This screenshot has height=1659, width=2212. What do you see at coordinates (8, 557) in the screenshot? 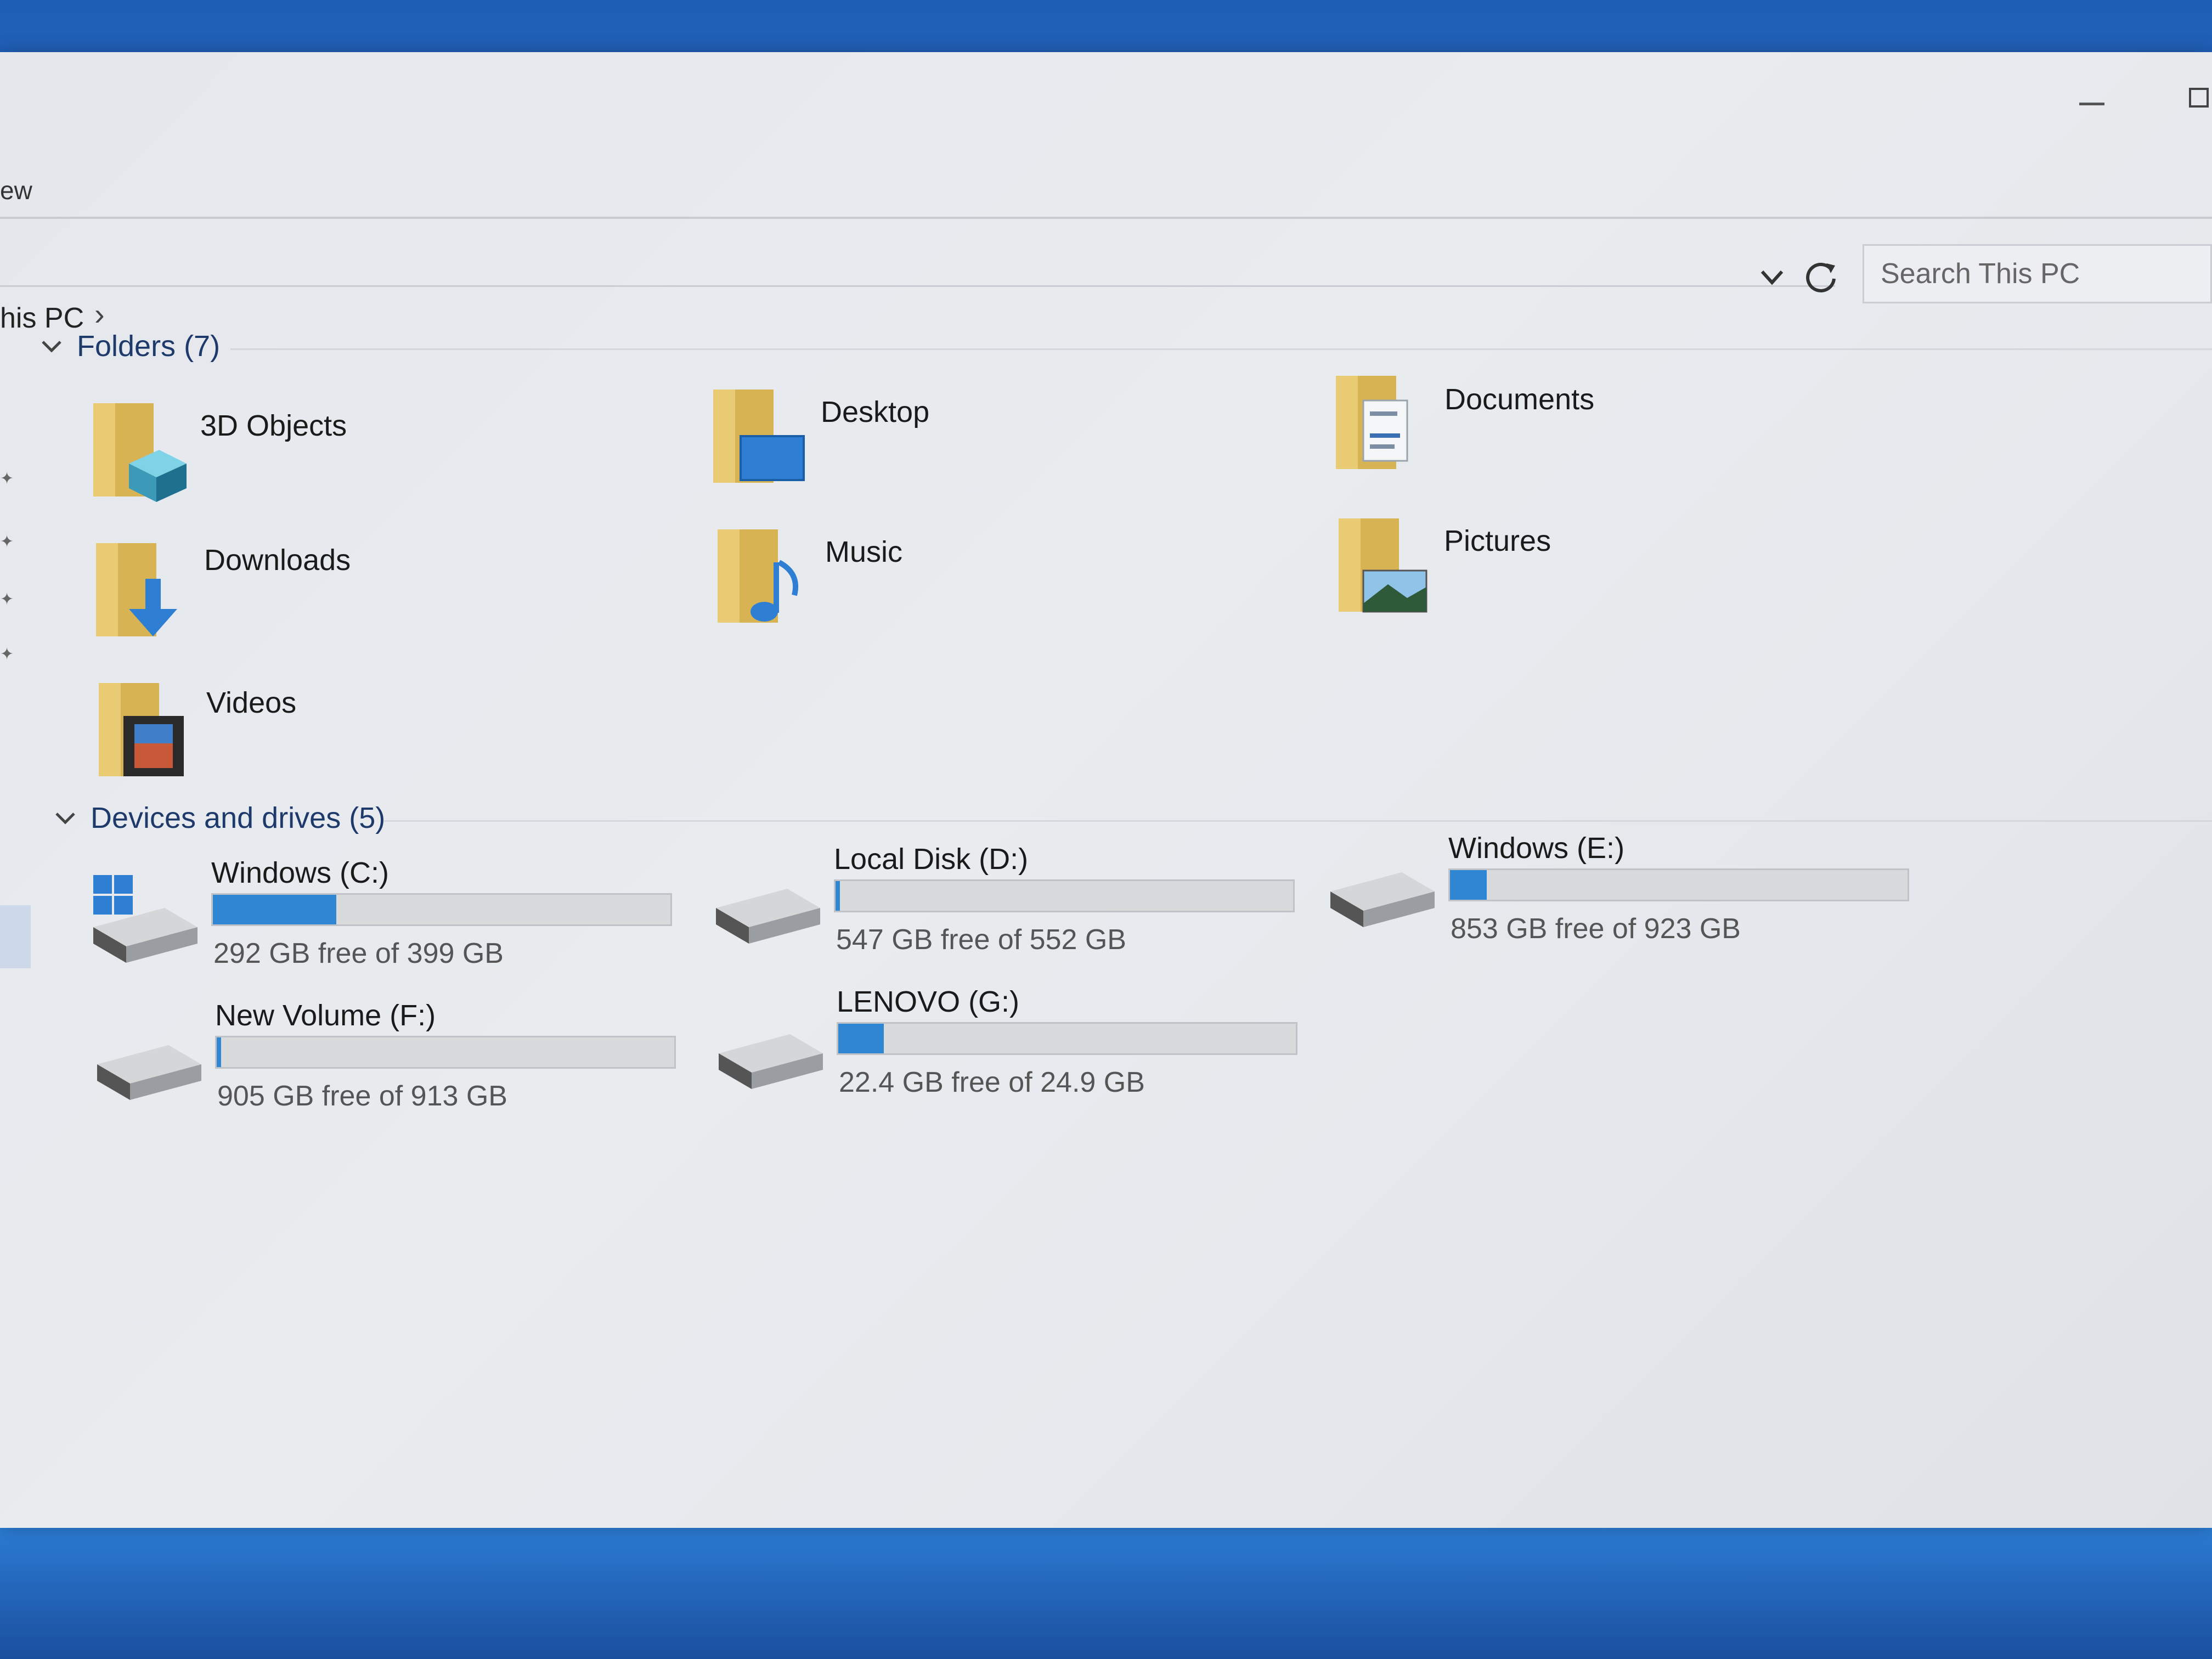
I see `nav-pane-edge: ✦ ✦ ✦ ✦` at bounding box center [8, 557].